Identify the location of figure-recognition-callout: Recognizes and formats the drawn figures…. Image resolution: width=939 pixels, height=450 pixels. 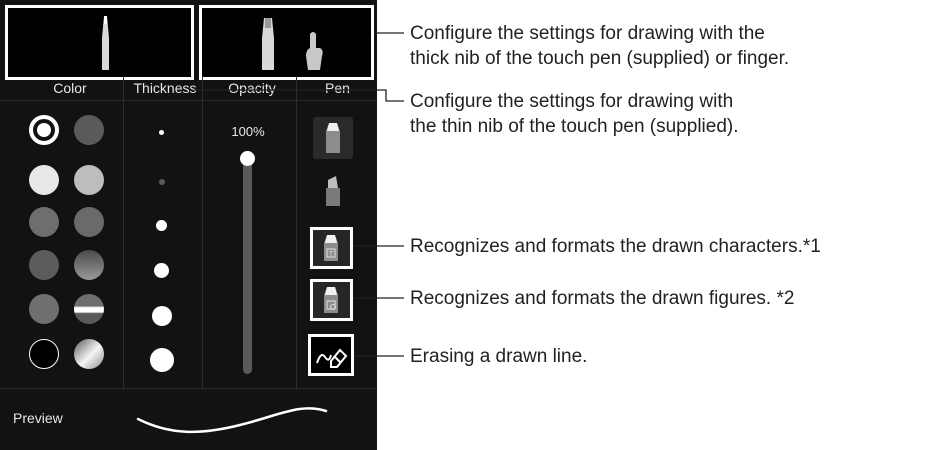
(602, 298).